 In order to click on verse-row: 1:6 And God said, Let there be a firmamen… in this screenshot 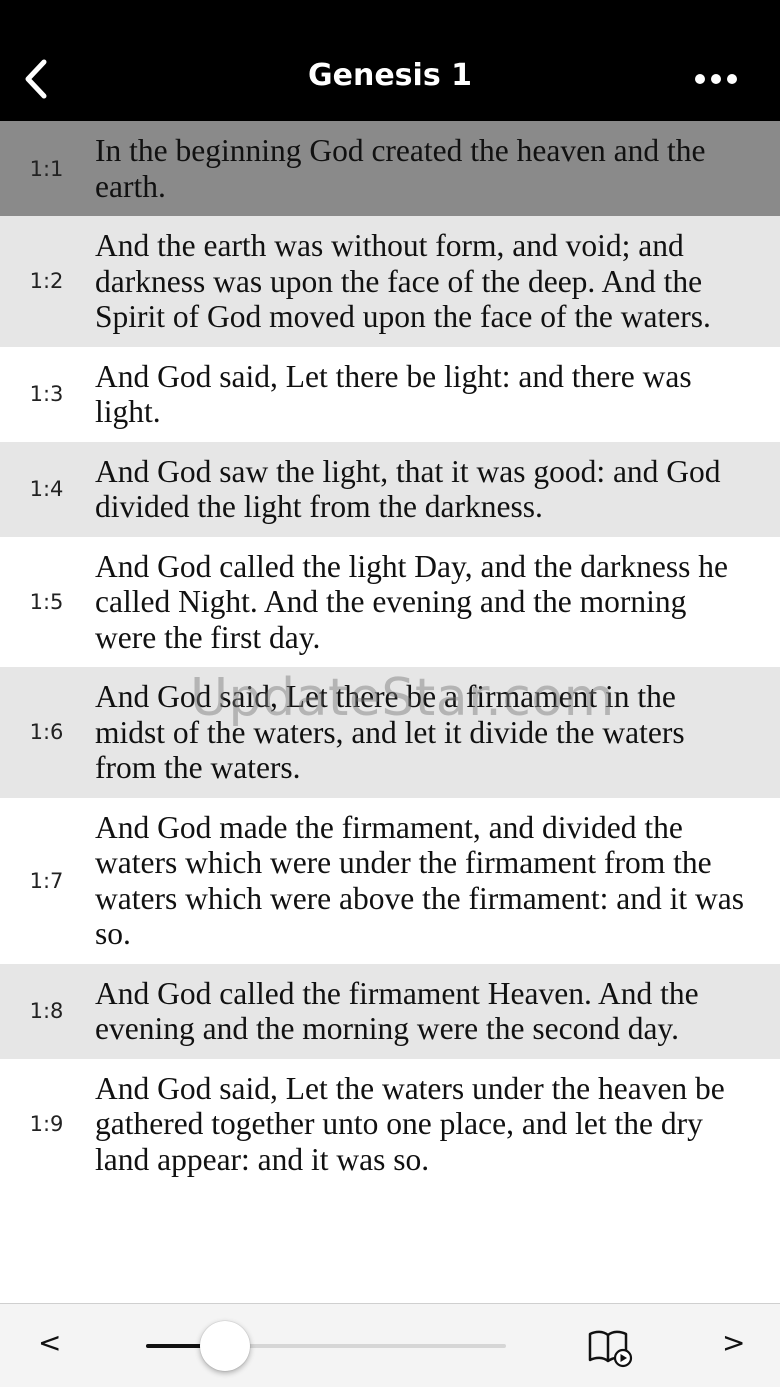, I will do `click(390, 732)`.